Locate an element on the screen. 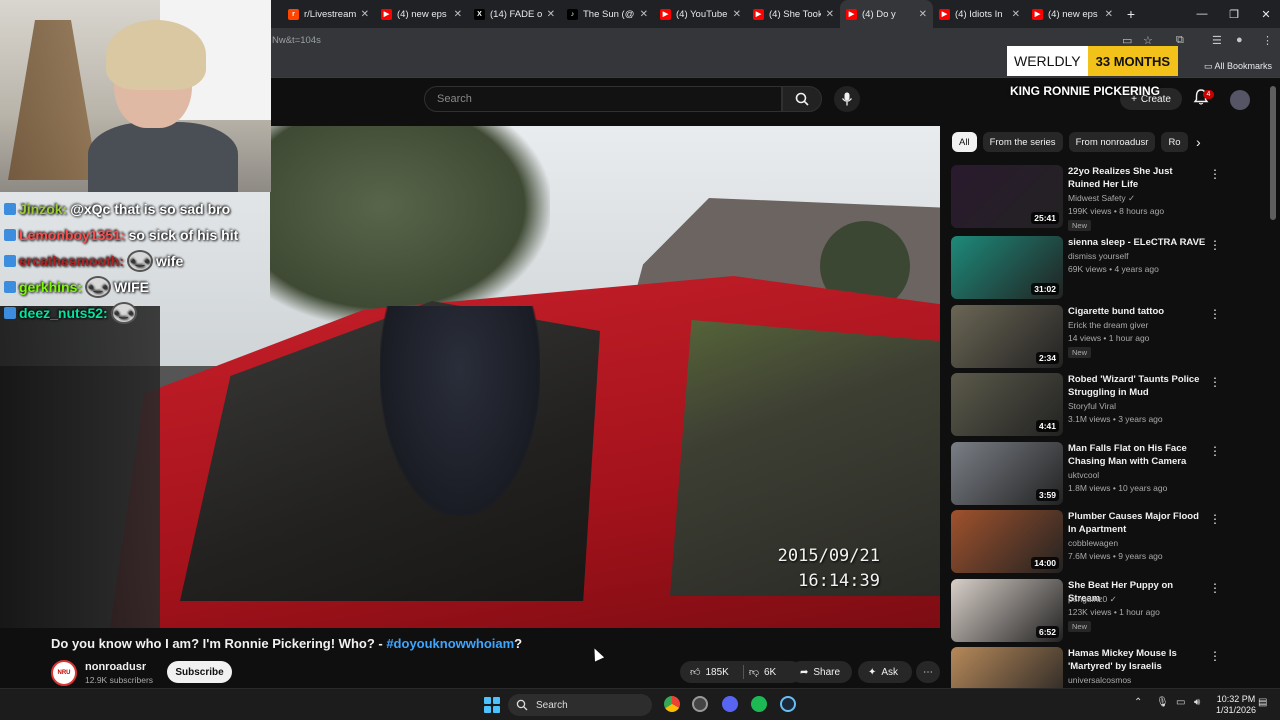  maximize-icon: ❐ is located at coordinates (1234, 14).